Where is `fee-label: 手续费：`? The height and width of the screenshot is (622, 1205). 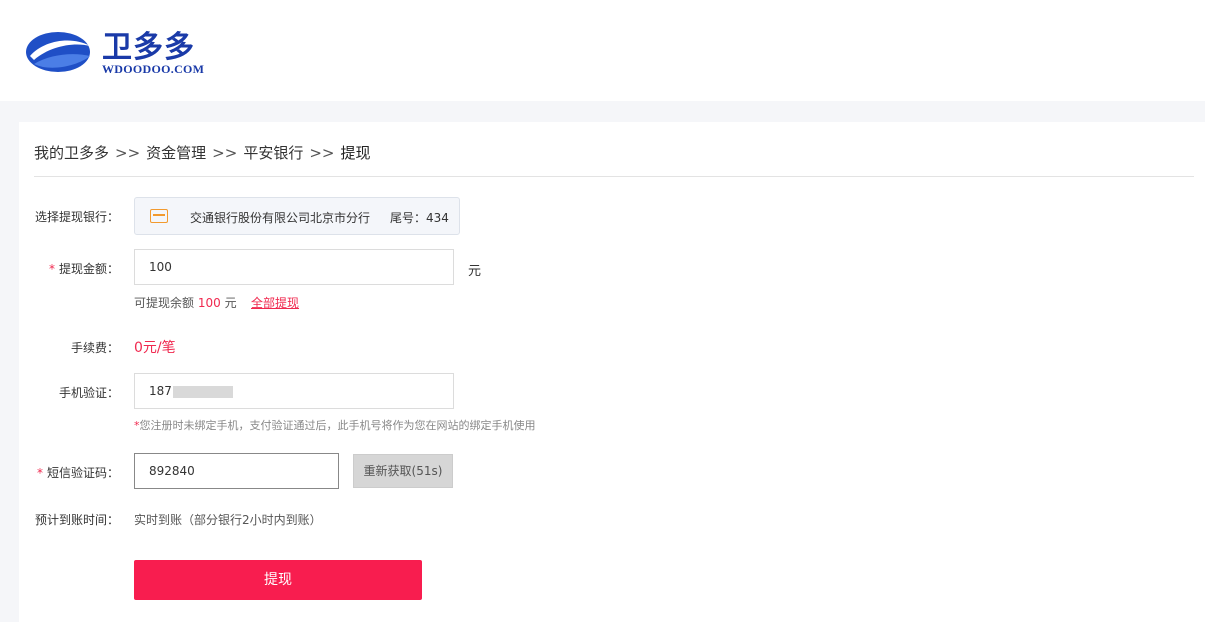 fee-label: 手续费： is located at coordinates (94, 348).